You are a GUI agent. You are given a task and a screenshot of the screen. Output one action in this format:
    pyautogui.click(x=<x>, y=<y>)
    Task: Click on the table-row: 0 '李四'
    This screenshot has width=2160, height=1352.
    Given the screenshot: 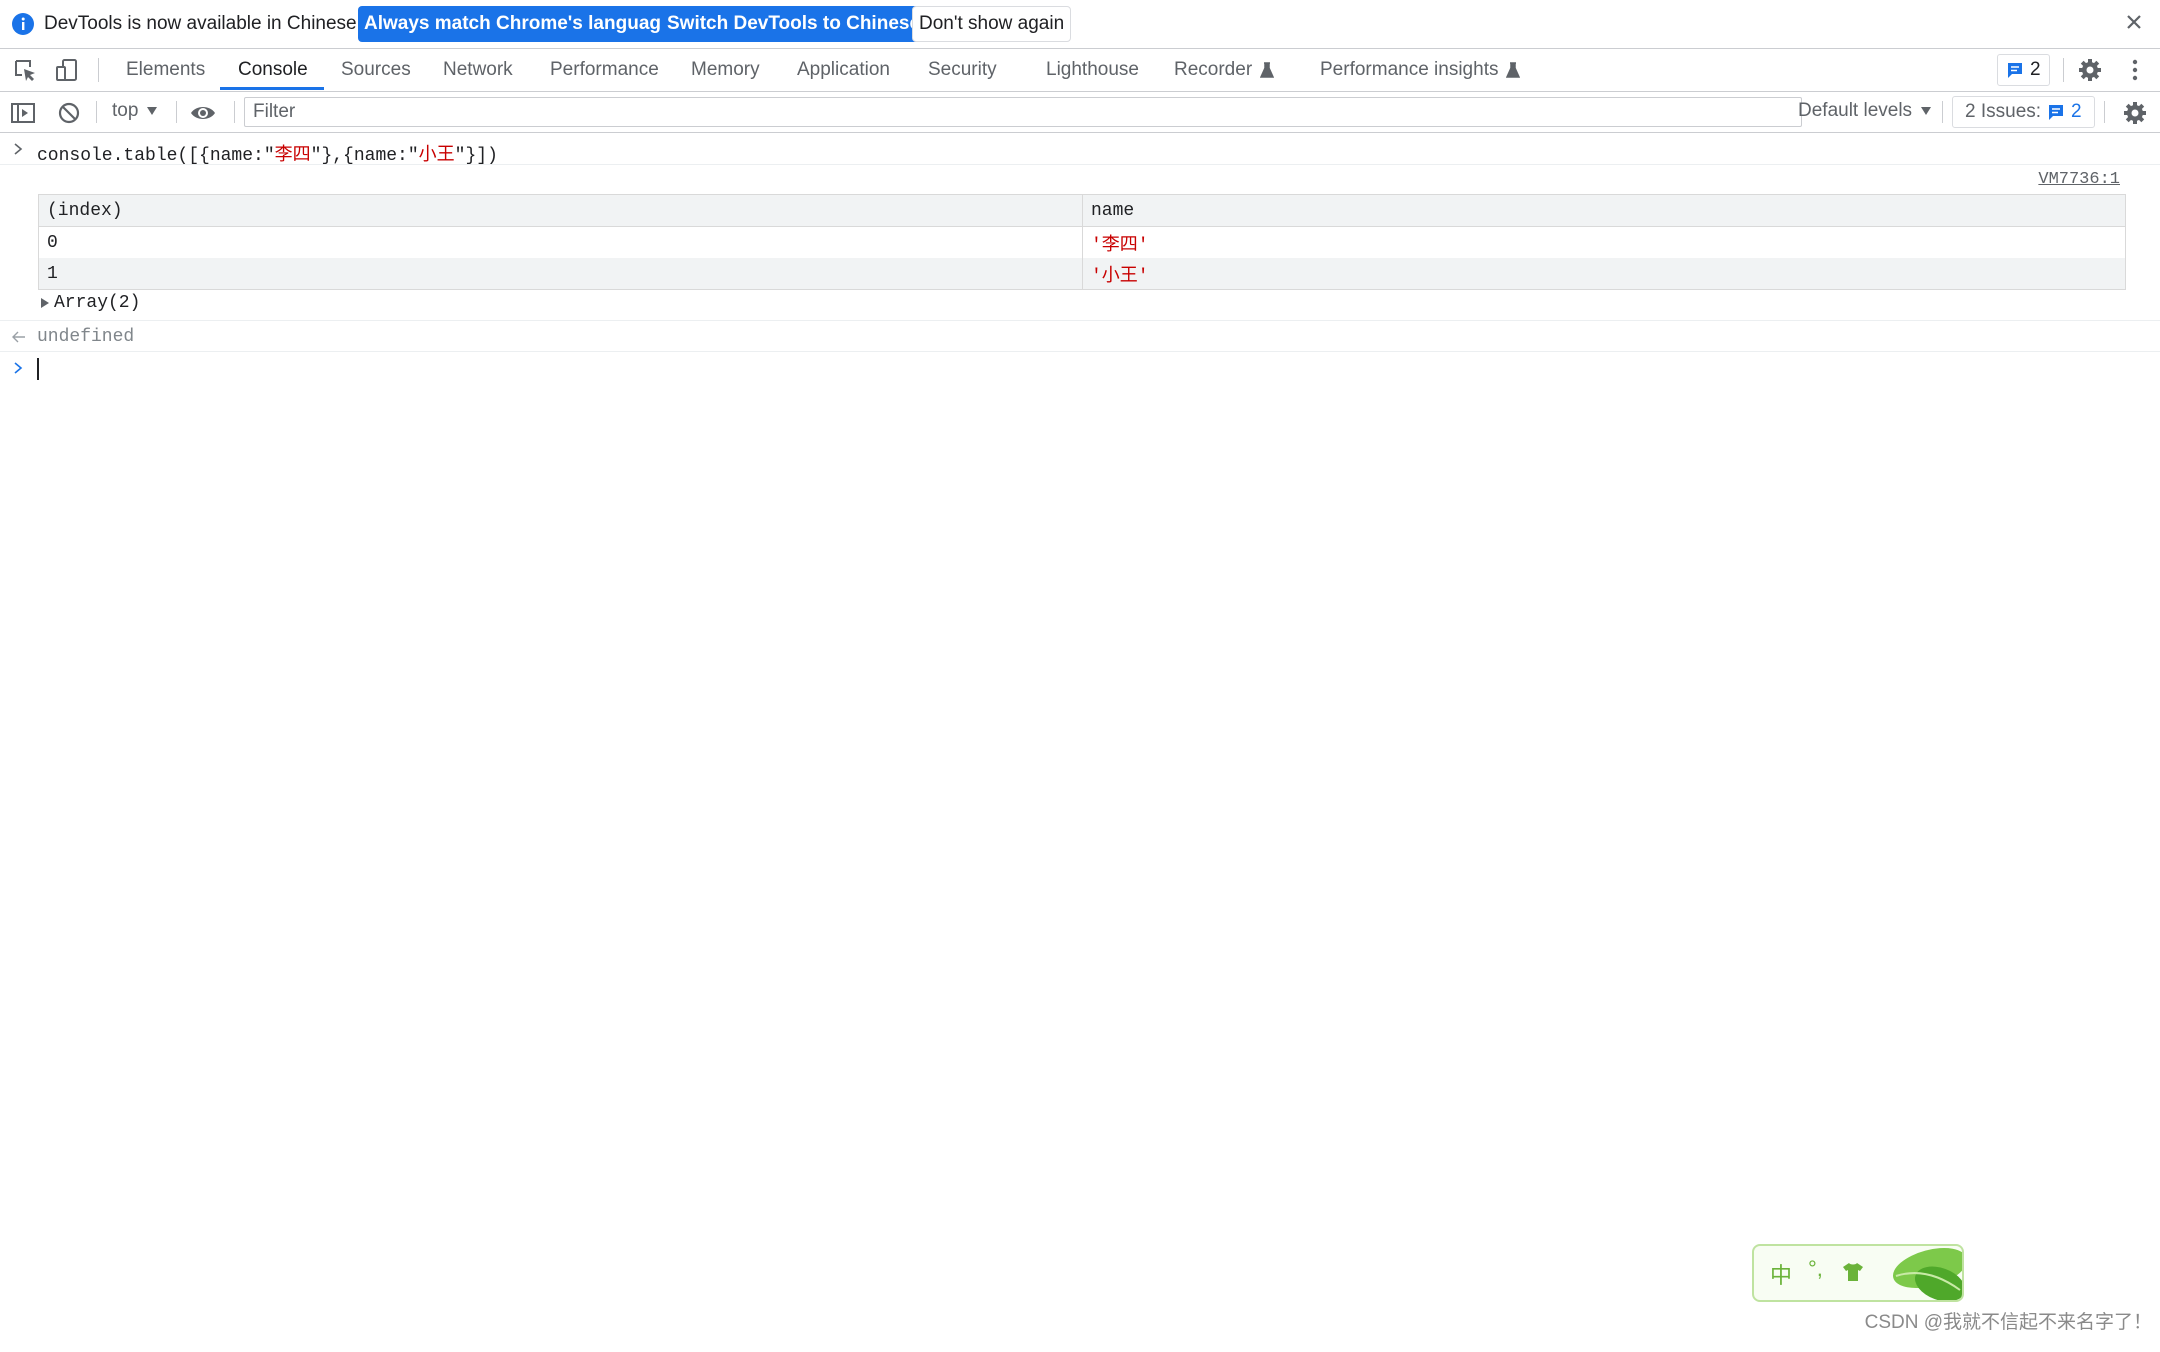 What is the action you would take?
    pyautogui.click(x=1082, y=242)
    